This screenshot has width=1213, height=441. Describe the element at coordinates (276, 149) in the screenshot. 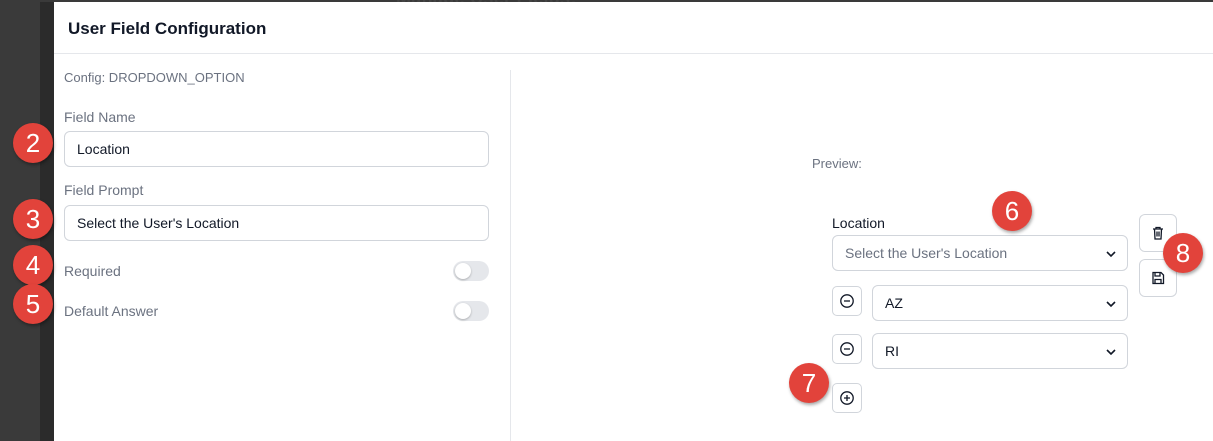

I see `field-name-input` at that location.